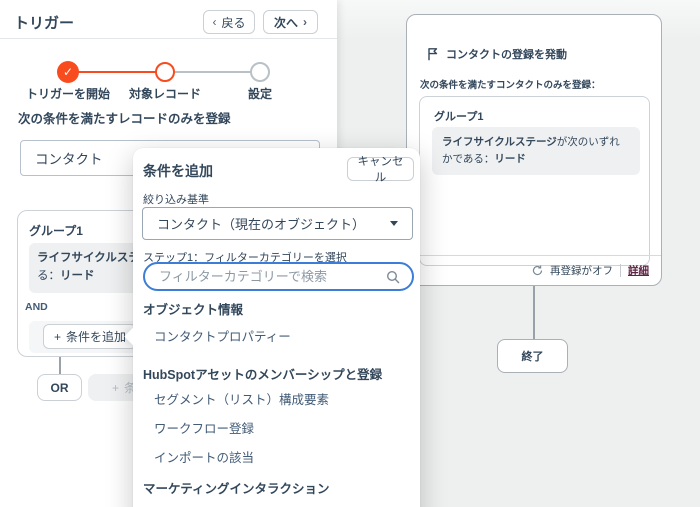 This screenshot has width=700, height=507. I want to click on step-label-trigger-start: トリガーを開始, so click(67, 94).